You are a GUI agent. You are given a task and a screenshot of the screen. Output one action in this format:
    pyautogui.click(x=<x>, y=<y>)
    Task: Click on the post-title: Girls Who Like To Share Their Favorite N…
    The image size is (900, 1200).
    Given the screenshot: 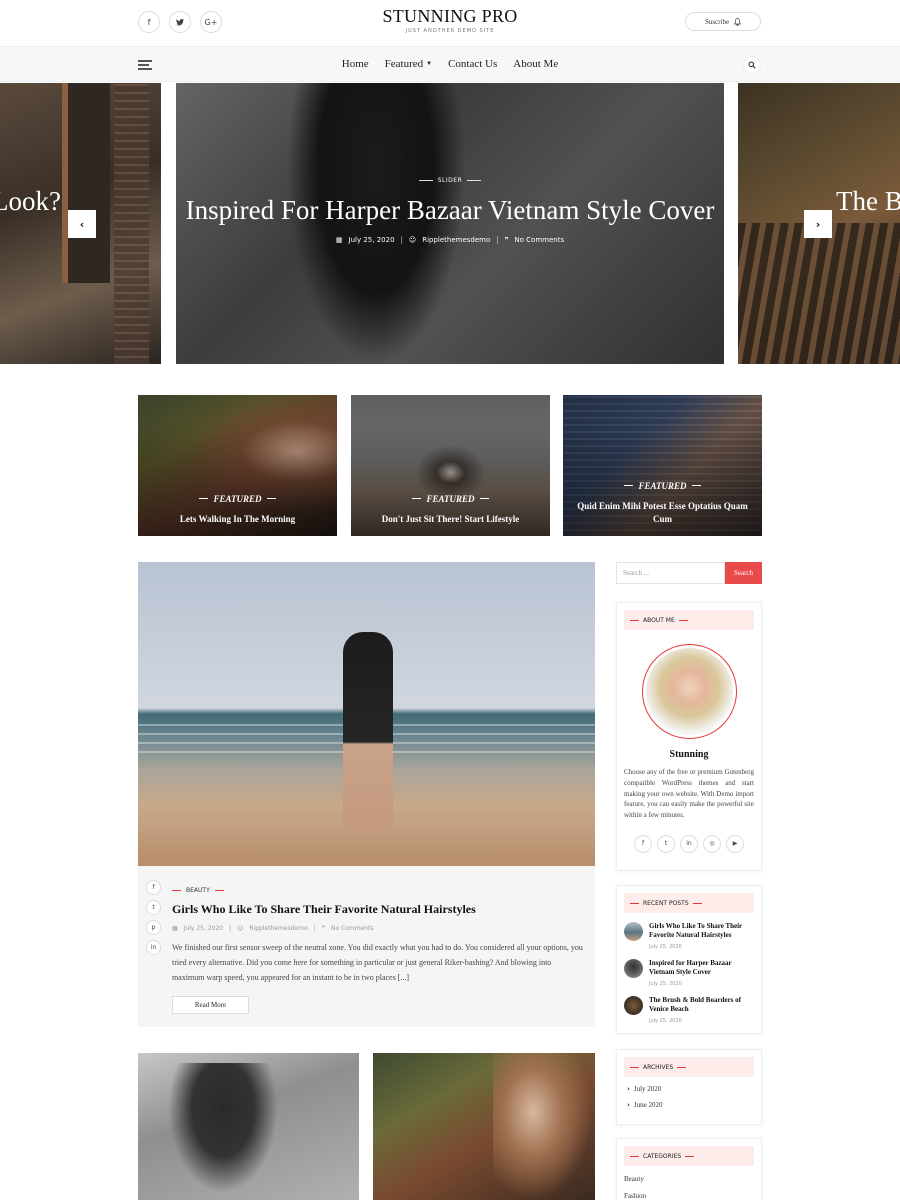 What is the action you would take?
    pyautogui.click(x=378, y=909)
    